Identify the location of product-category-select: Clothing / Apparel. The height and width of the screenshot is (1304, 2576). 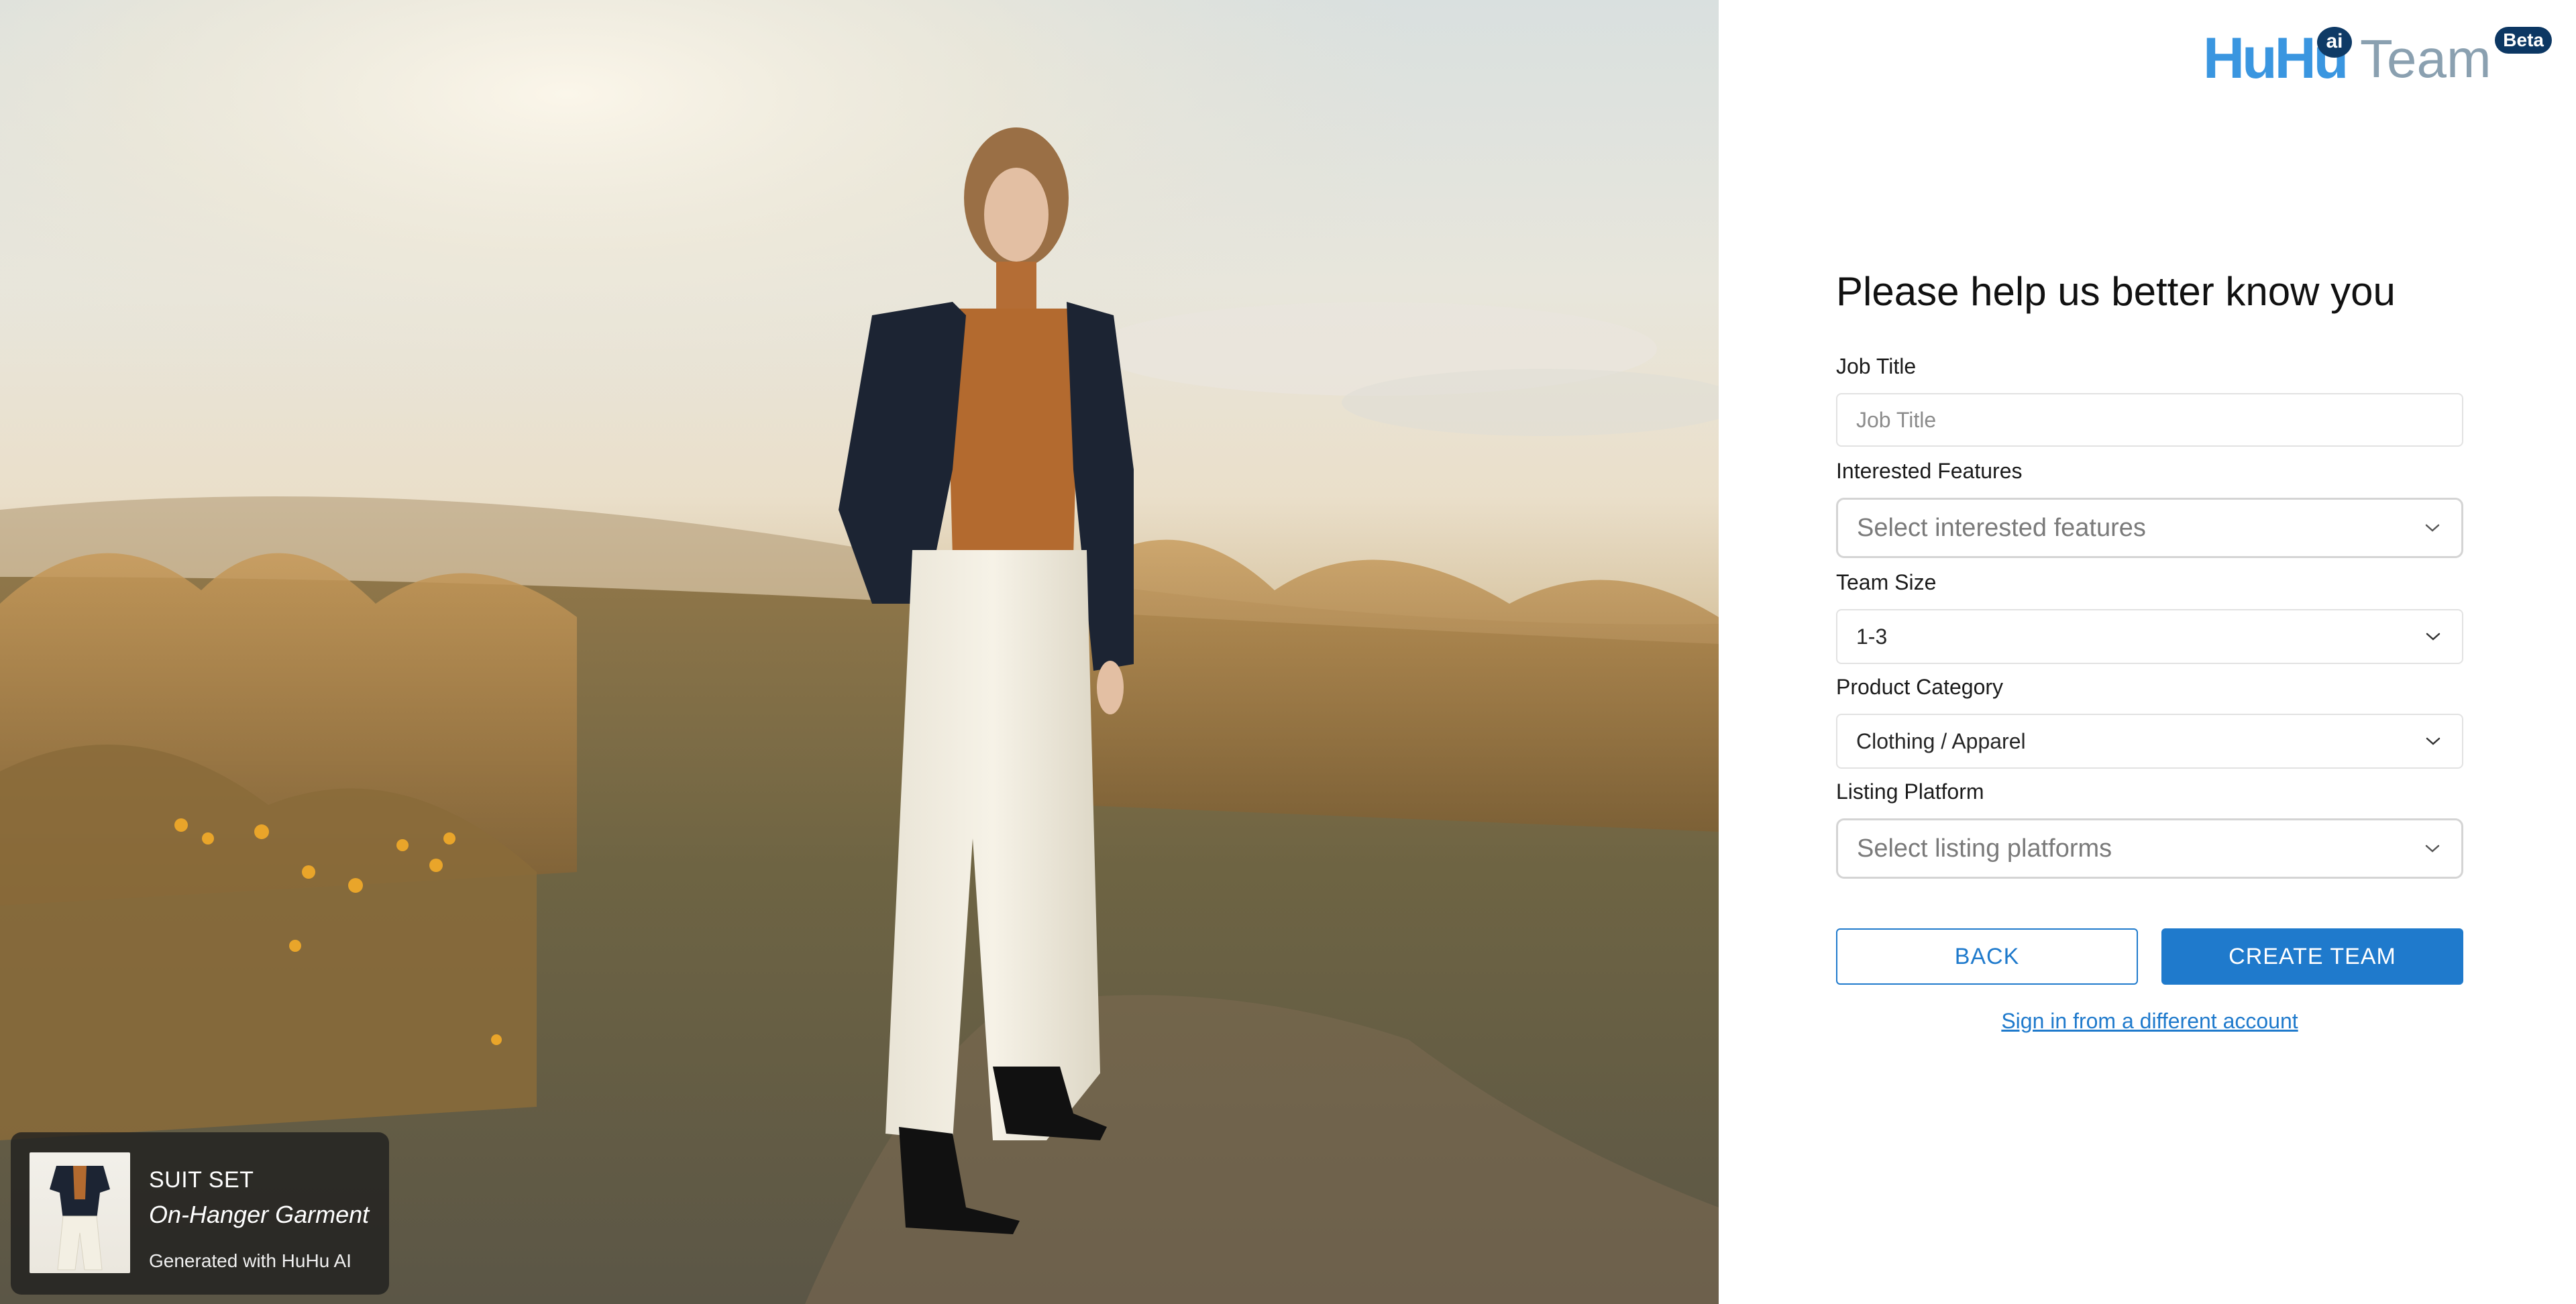
(2149, 742).